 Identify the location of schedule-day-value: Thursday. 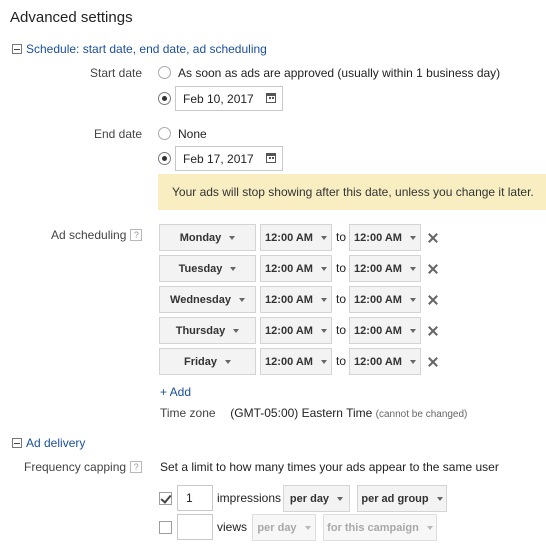
(200, 330).